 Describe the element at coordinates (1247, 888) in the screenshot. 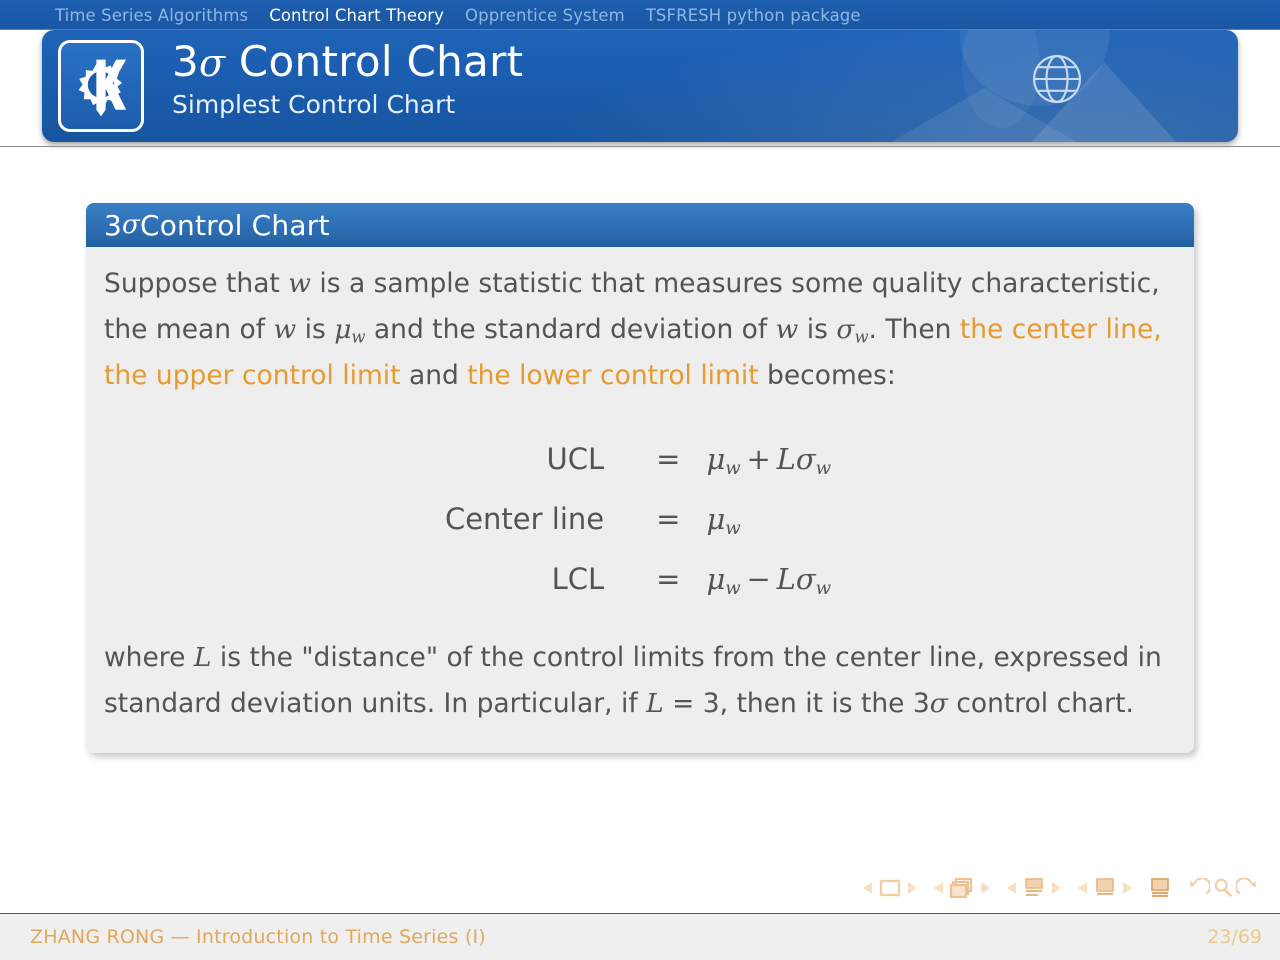

I see `forward-icon` at that location.